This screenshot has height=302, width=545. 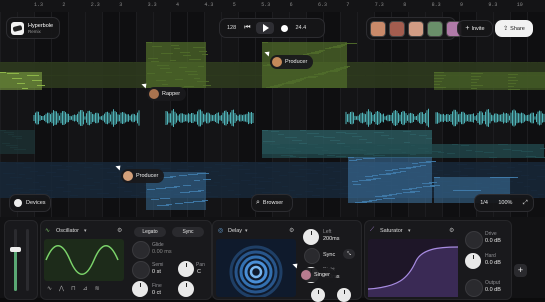 What do you see at coordinates (140, 289) in the screenshot?
I see `fine-knob` at bounding box center [140, 289].